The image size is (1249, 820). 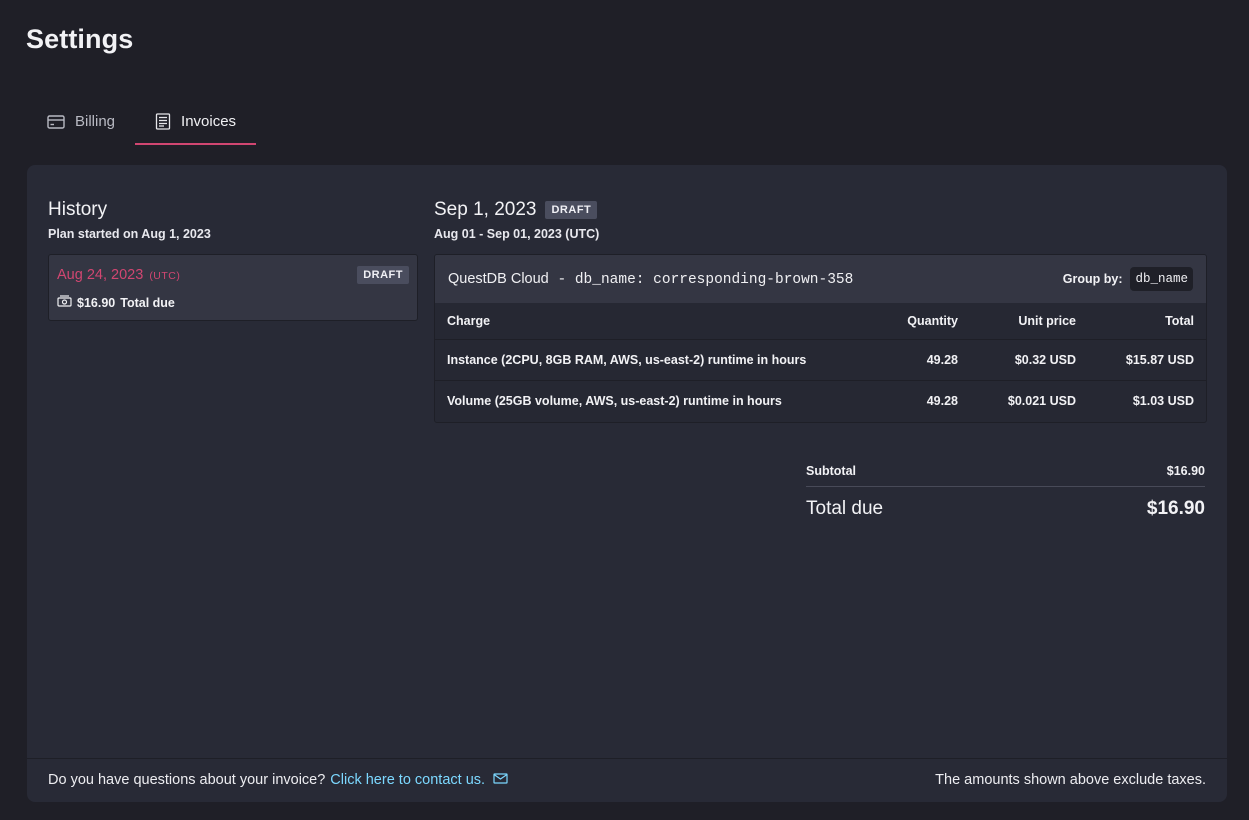 I want to click on history-item-total: $16.90 Total due, so click(x=116, y=302).